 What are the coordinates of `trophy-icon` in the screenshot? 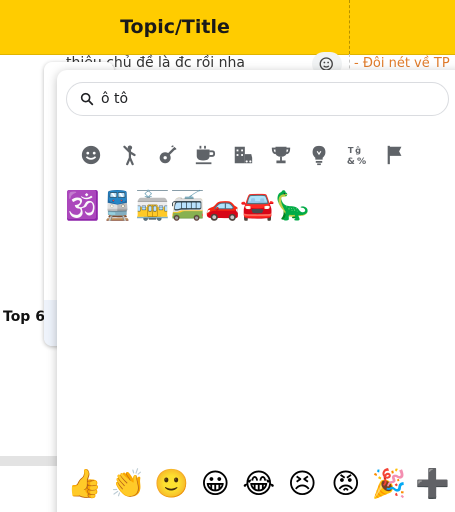 It's located at (281, 155).